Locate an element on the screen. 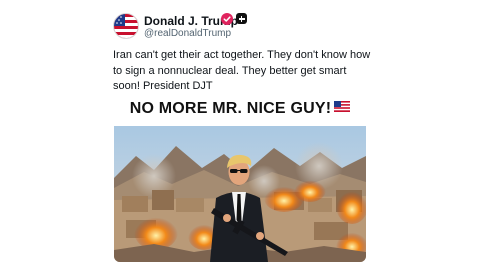 The width and height of the screenshot is (480, 270). image-caption: NO MORE MR. NICE GUY! is located at coordinates (240, 109).